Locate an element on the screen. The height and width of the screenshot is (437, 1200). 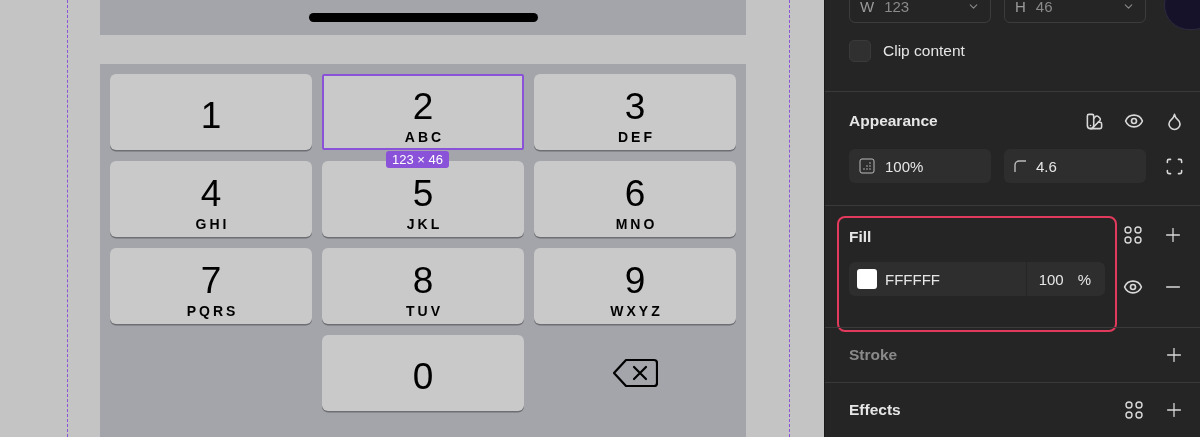
backspace-icon is located at coordinates (635, 373).